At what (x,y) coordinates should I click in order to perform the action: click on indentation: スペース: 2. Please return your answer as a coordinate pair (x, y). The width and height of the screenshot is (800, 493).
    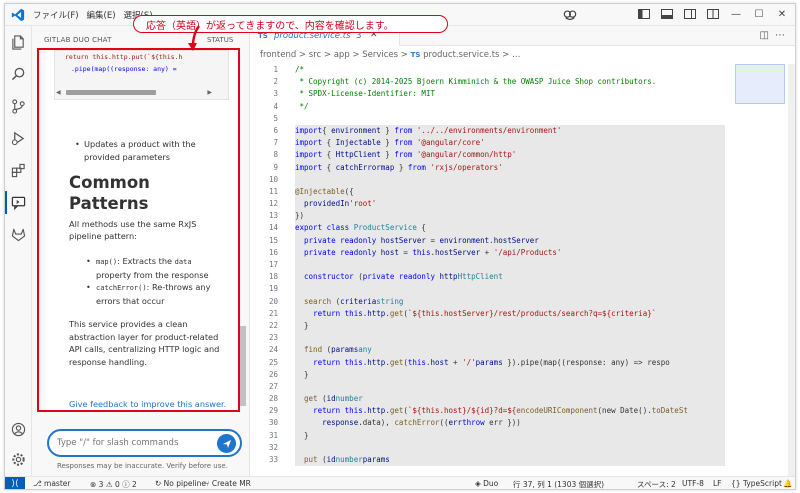
    Looking at the image, I should click on (656, 484).